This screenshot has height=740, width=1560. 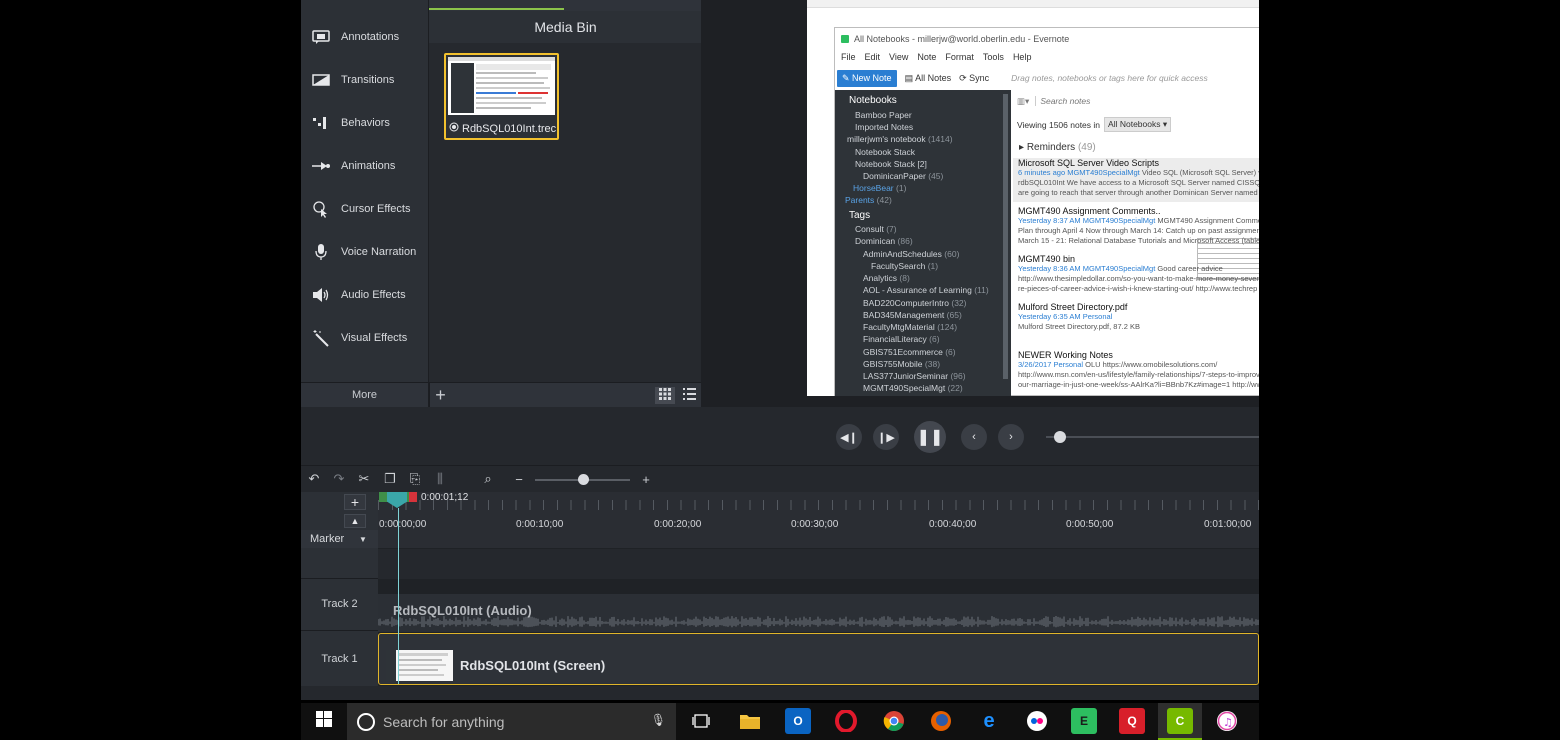 I want to click on menu-item: Edit, so click(x=873, y=57).